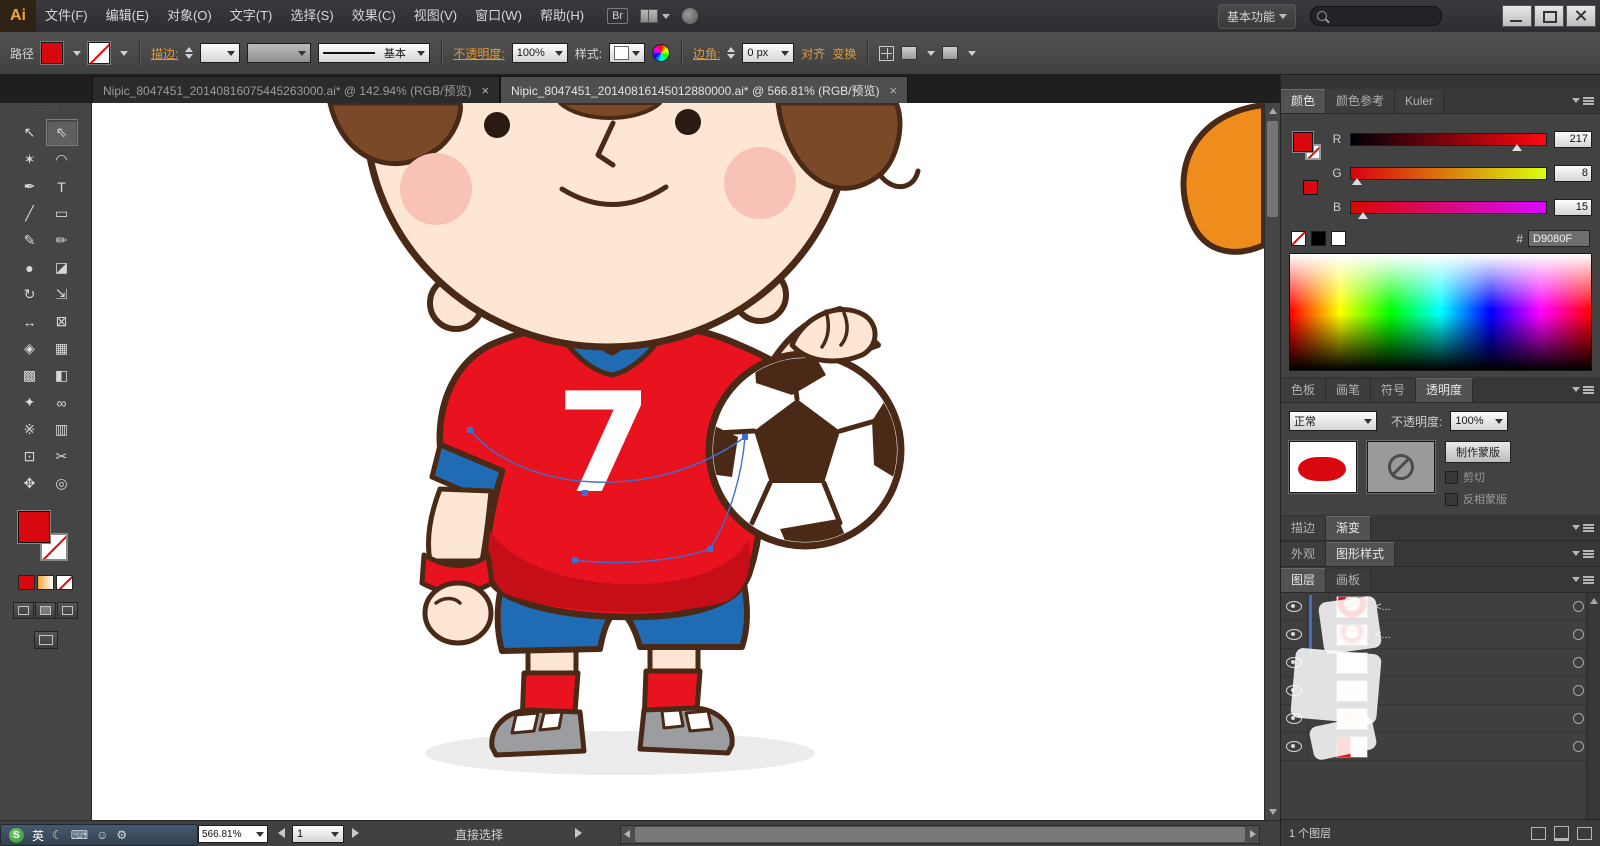  I want to click on none-button, so click(64, 582).